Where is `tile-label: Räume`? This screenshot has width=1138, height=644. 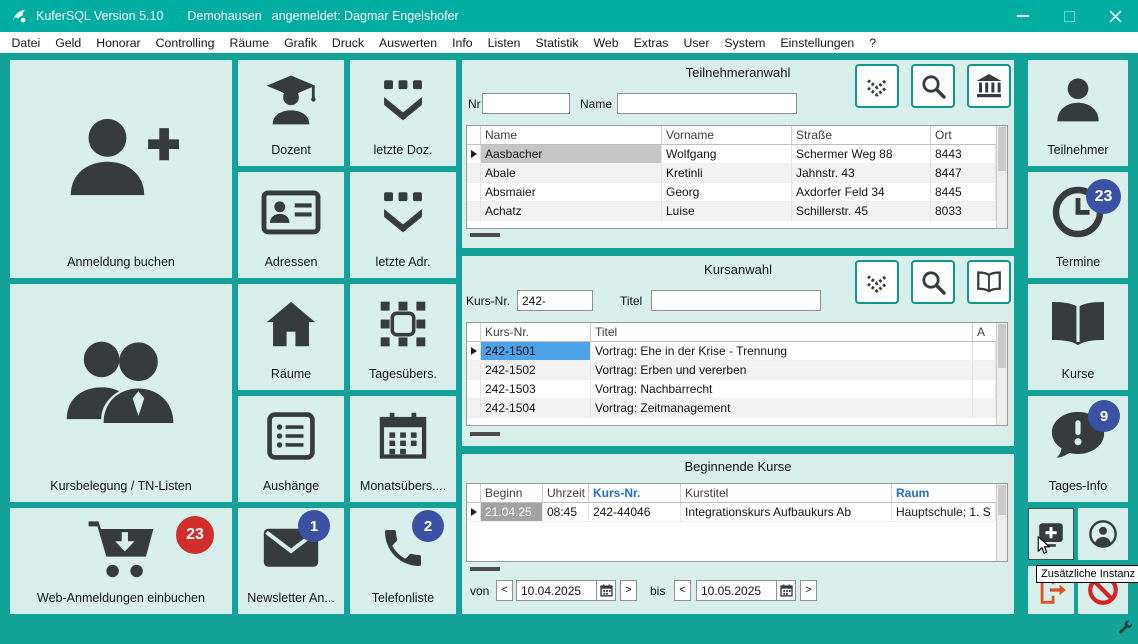 tile-label: Räume is located at coordinates (291, 374).